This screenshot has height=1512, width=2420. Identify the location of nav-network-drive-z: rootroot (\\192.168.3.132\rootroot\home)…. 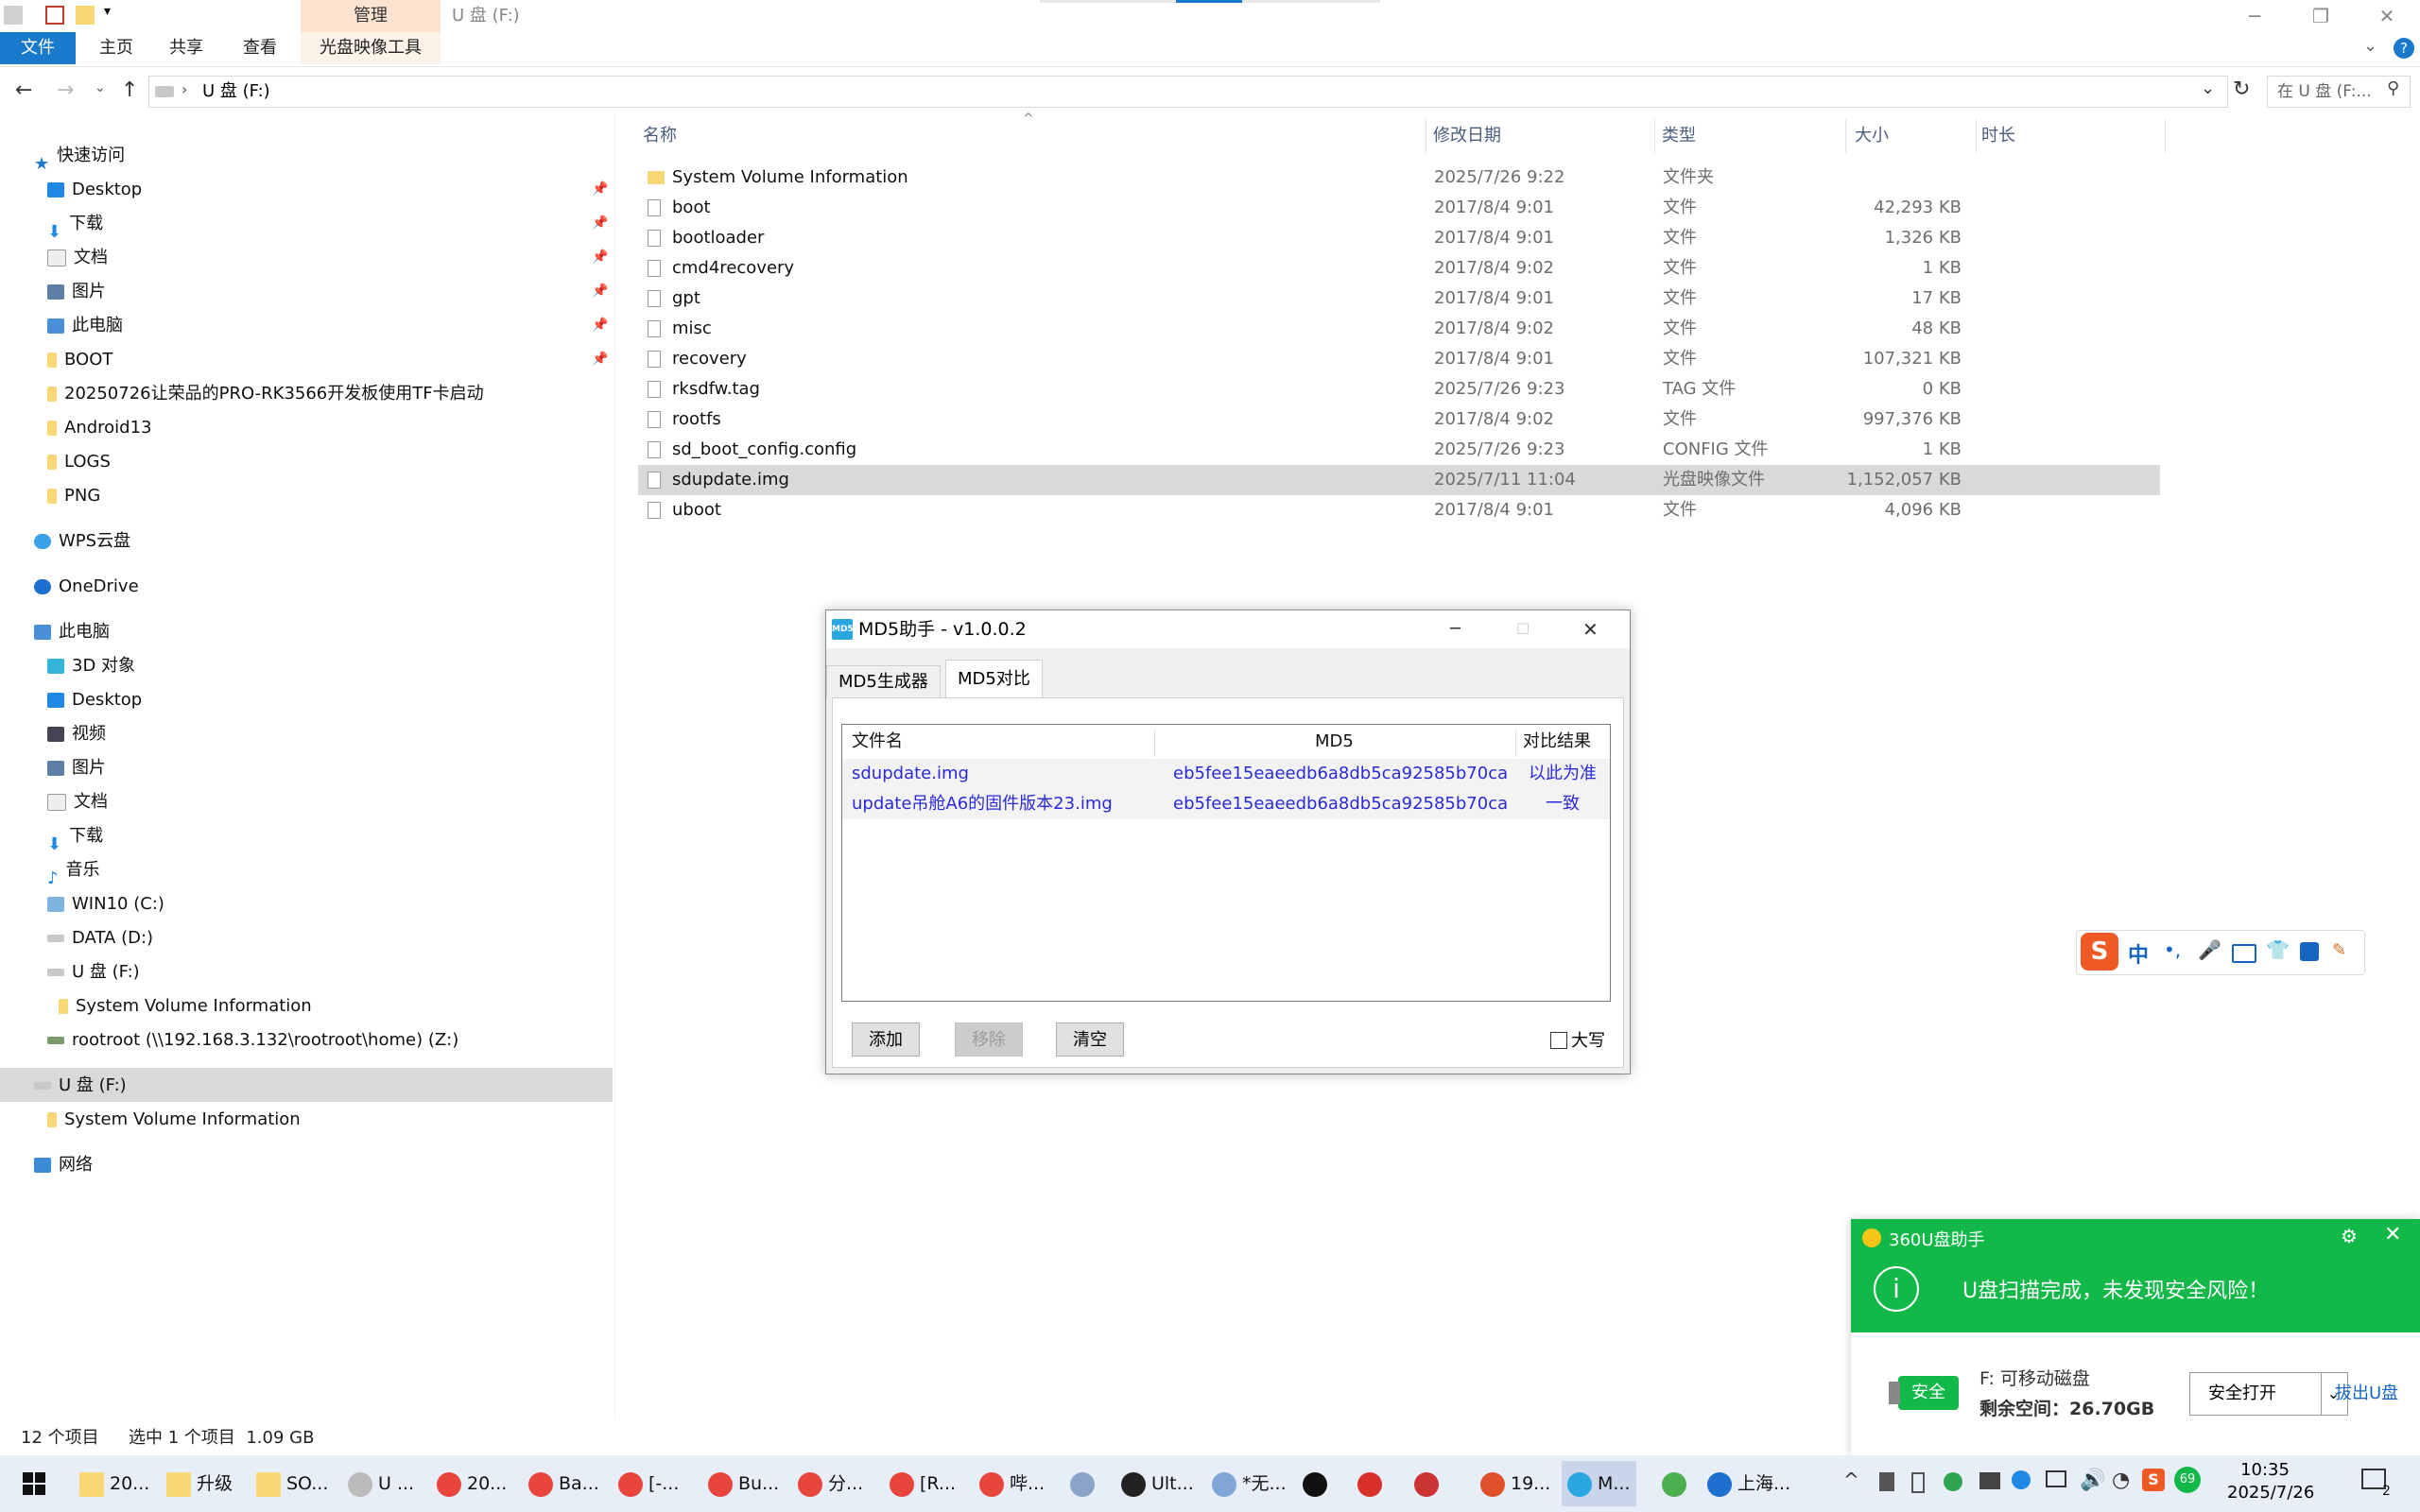
(252, 1040).